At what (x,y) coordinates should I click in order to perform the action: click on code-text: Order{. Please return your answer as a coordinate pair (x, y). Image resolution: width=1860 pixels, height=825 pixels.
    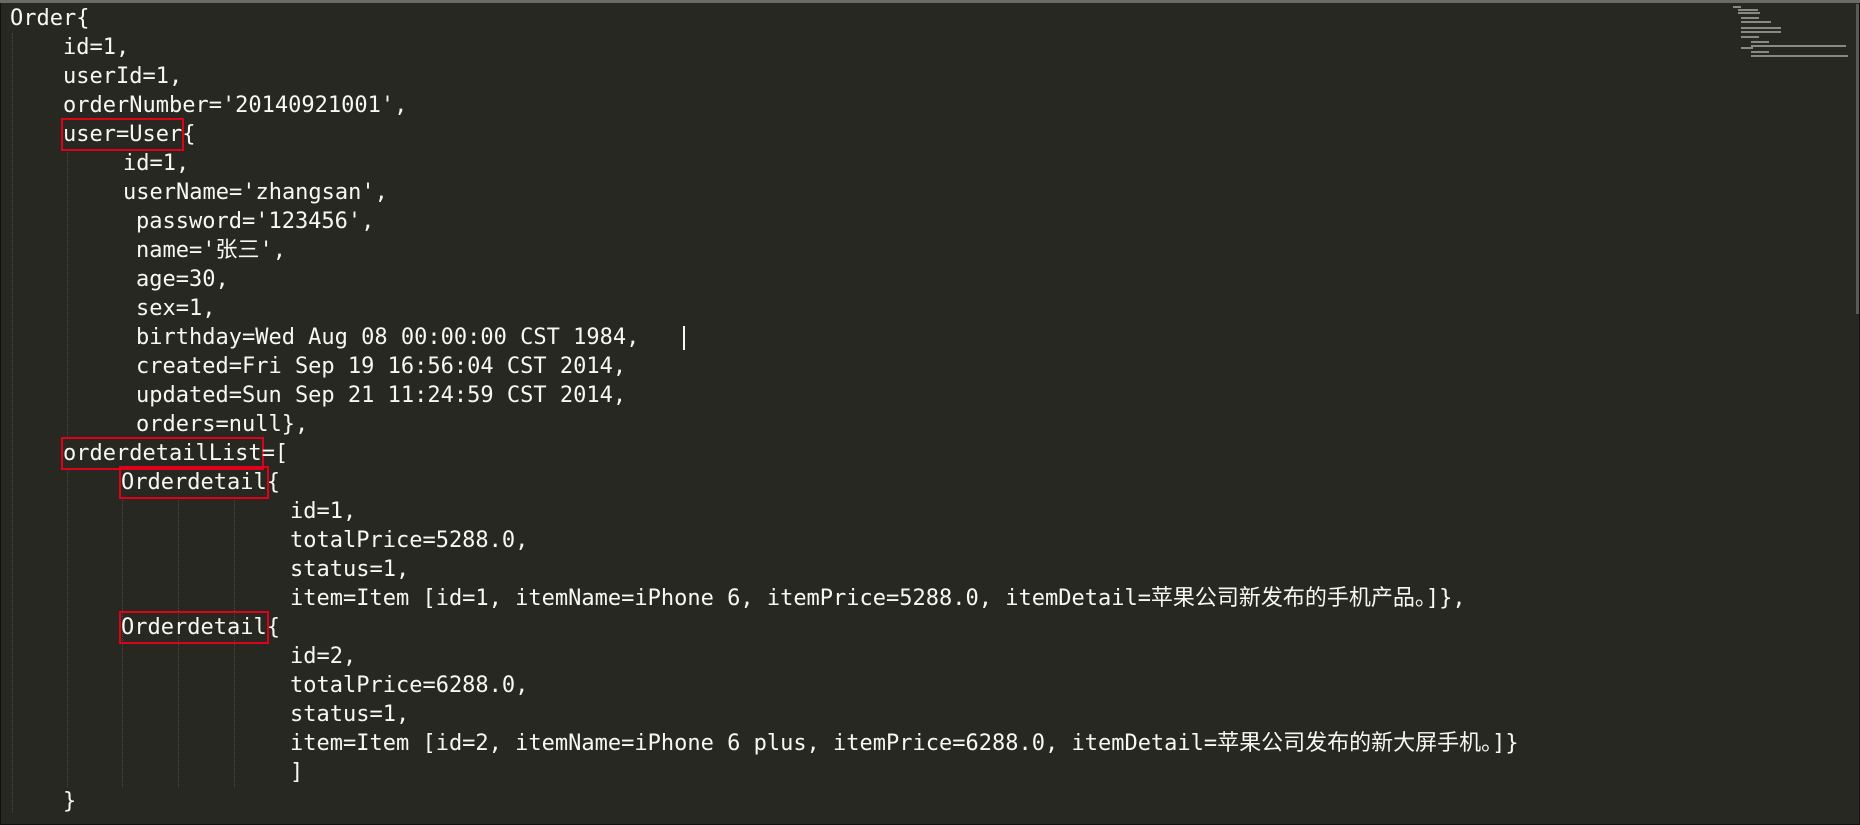
    Looking at the image, I should click on (50, 18).